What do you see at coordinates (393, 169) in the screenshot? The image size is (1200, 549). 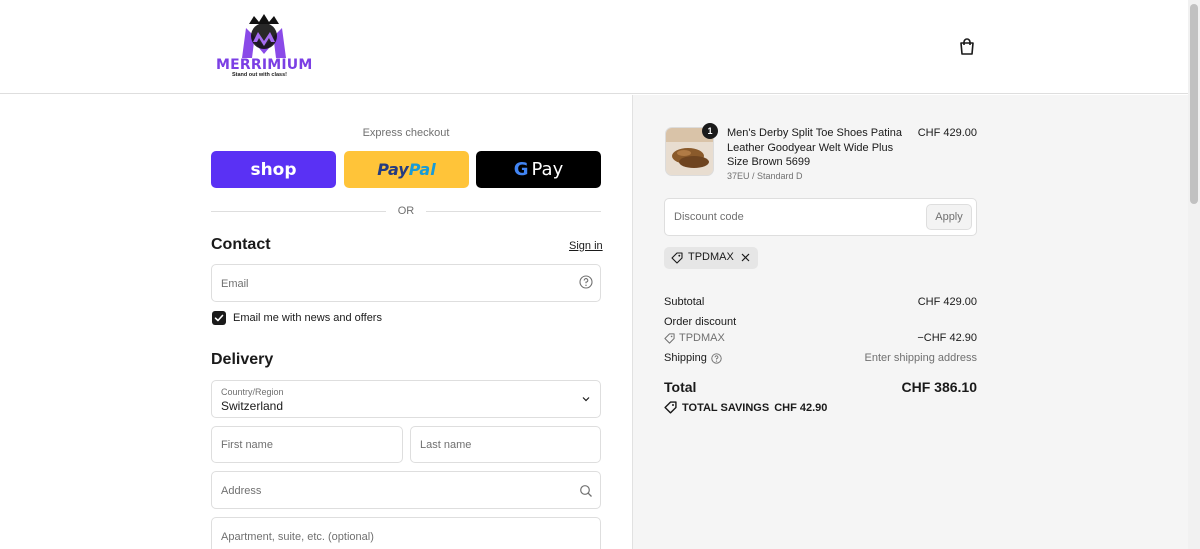 I see `paypal-label-part1: Pay` at bounding box center [393, 169].